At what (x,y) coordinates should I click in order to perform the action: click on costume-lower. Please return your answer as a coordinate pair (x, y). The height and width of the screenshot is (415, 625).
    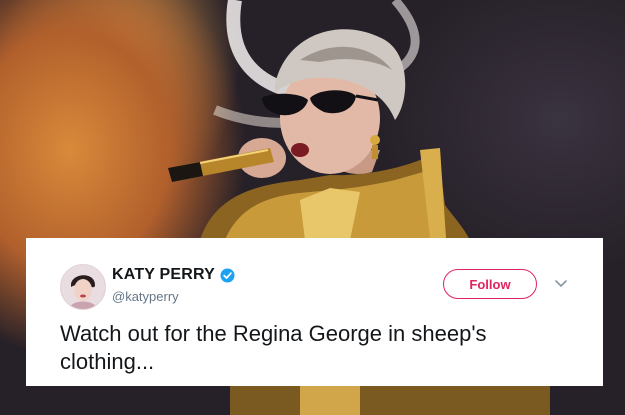
    Looking at the image, I should click on (390, 400).